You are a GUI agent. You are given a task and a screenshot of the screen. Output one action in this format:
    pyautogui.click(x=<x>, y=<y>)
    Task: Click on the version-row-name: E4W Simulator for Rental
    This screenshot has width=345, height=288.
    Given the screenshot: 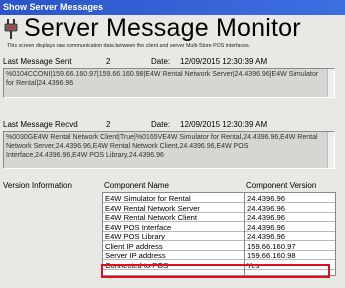 What is the action you would take?
    pyautogui.click(x=173, y=198)
    